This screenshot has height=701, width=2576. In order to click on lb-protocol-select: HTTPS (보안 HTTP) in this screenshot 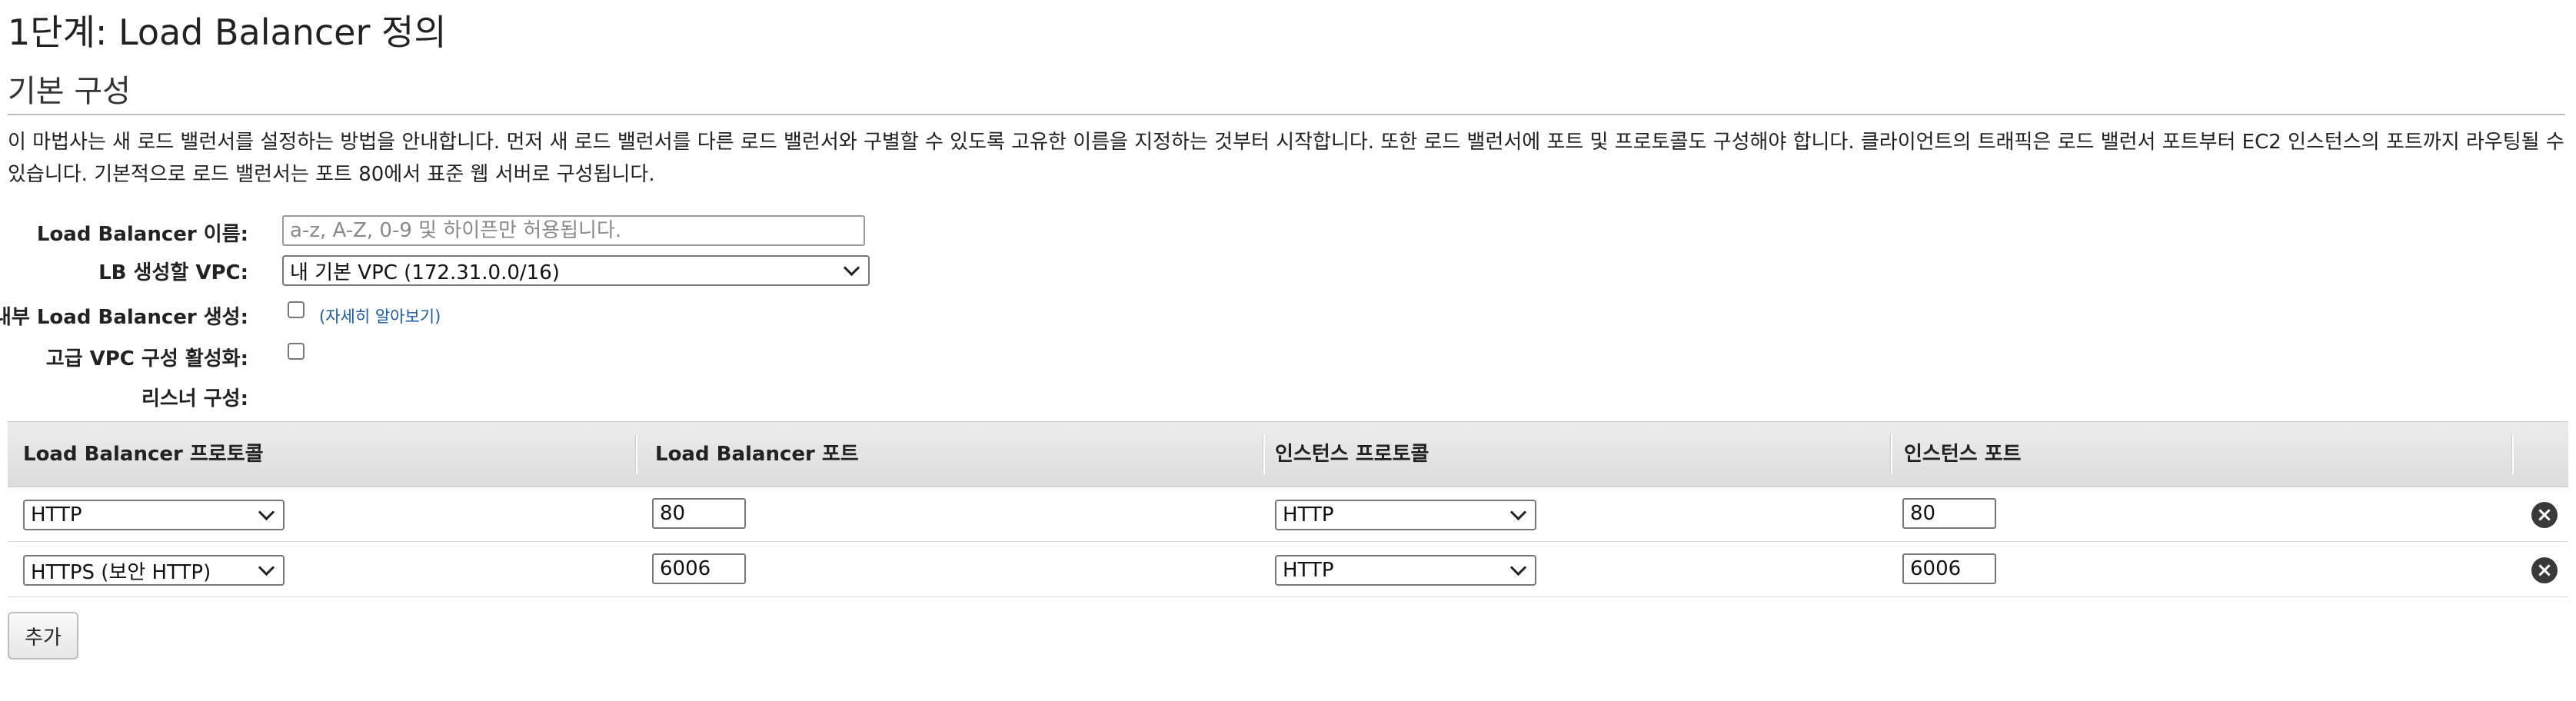, I will do `click(154, 570)`.